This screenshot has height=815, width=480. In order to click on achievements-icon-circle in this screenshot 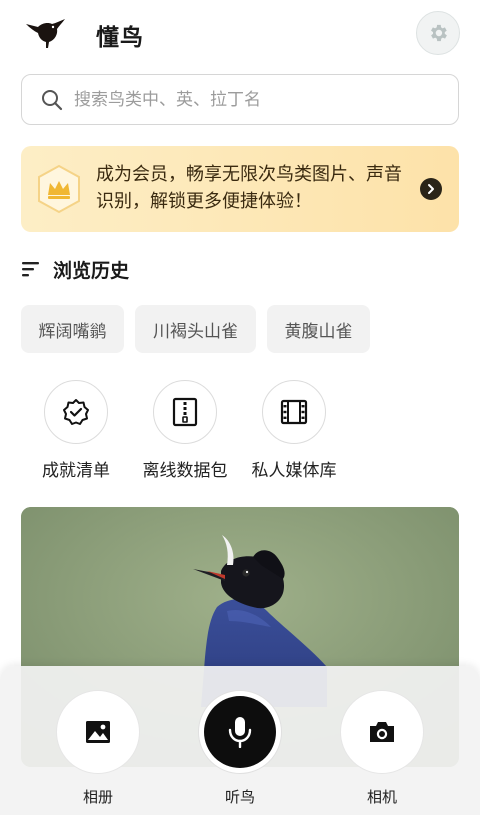, I will do `click(76, 412)`.